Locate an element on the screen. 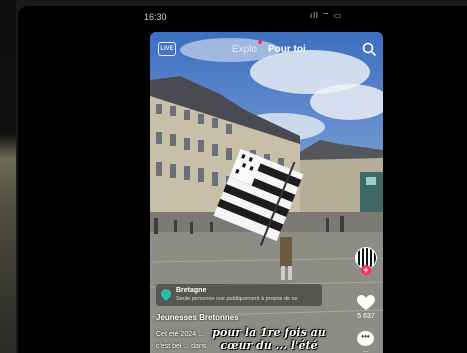 This screenshot has width=467, height=353. follow-plus-icon: + is located at coordinates (366, 270).